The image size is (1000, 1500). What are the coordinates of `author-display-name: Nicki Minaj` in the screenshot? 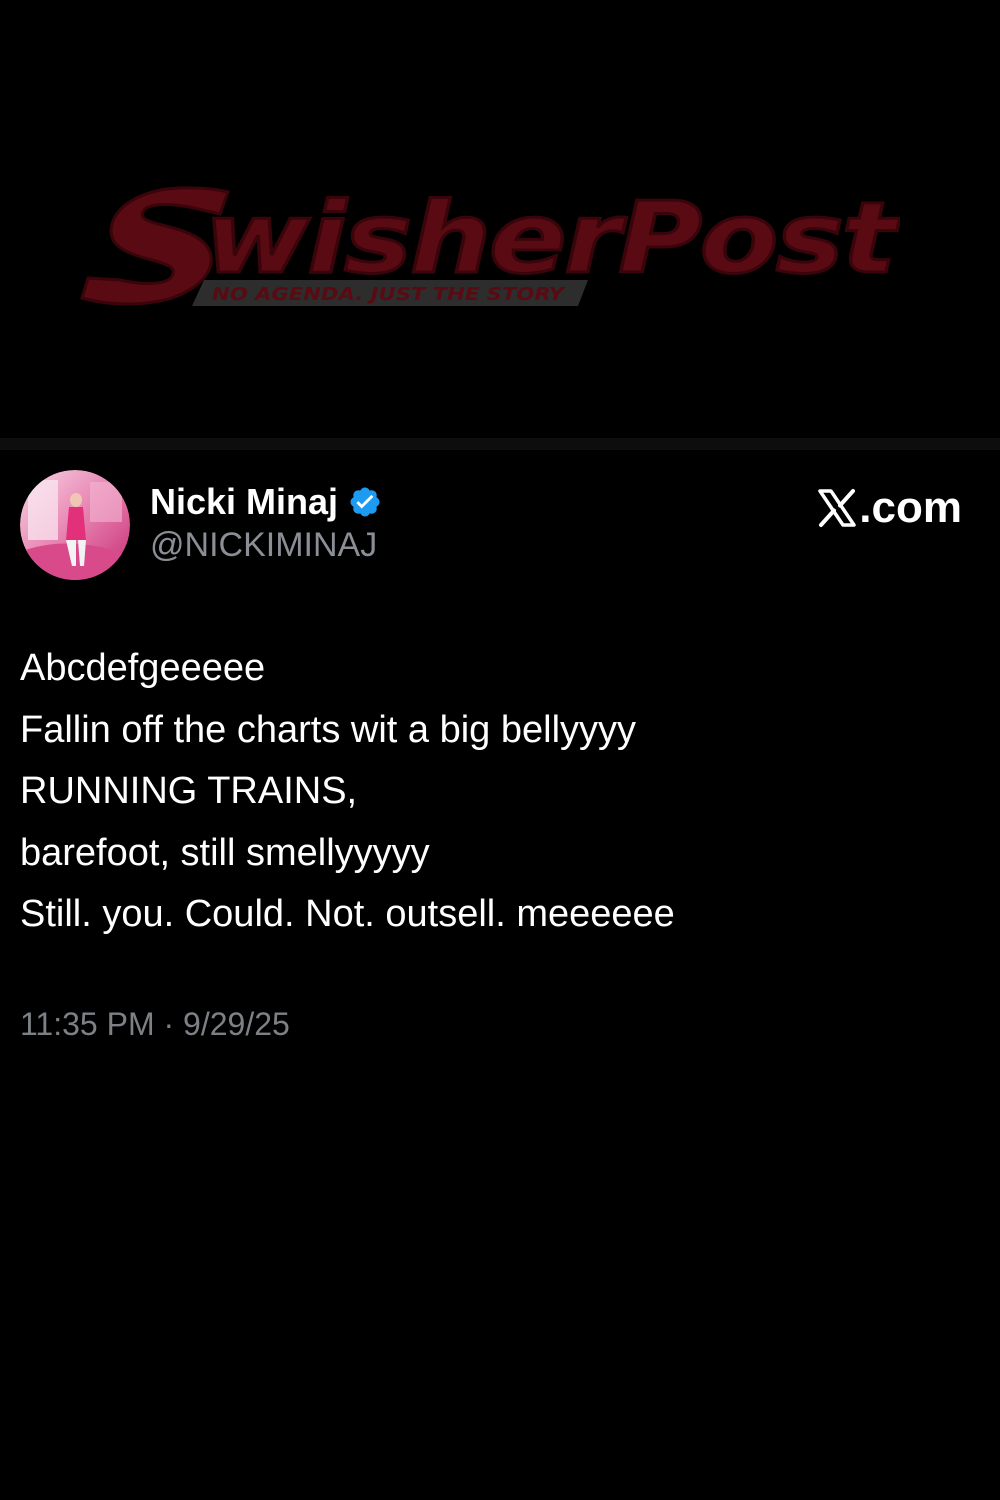 It's located at (244, 502).